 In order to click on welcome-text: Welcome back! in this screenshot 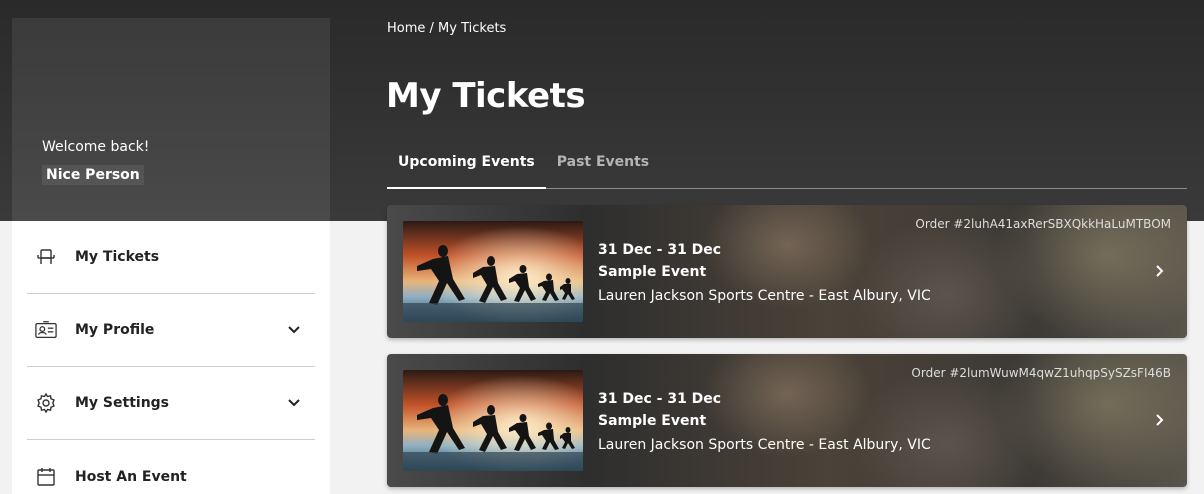, I will do `click(96, 147)`.